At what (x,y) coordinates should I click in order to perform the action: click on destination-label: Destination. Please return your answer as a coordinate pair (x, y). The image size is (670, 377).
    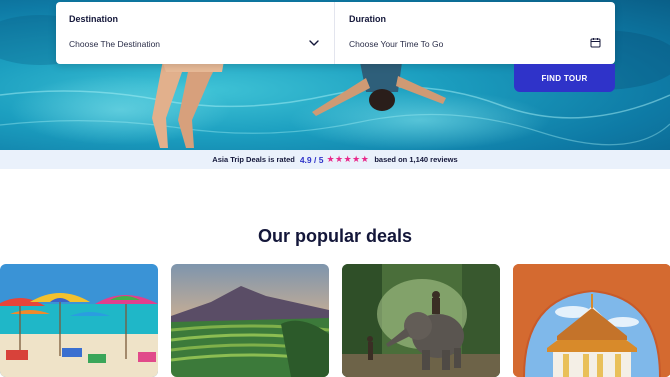
    Looking at the image, I should click on (94, 19).